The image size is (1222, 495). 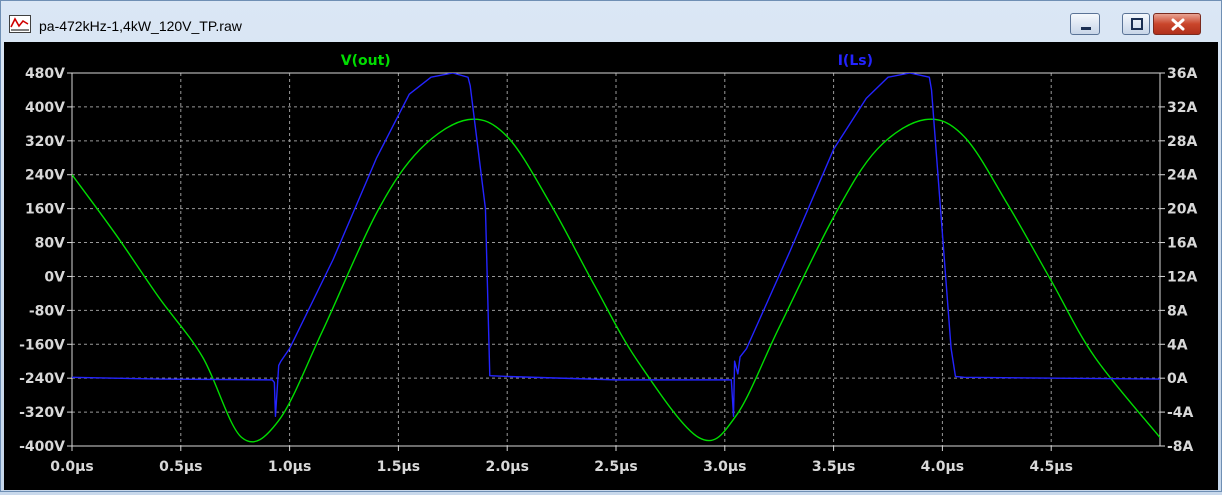 What do you see at coordinates (47, 311) in the screenshot?
I see `y-left-tick-label: -80V` at bounding box center [47, 311].